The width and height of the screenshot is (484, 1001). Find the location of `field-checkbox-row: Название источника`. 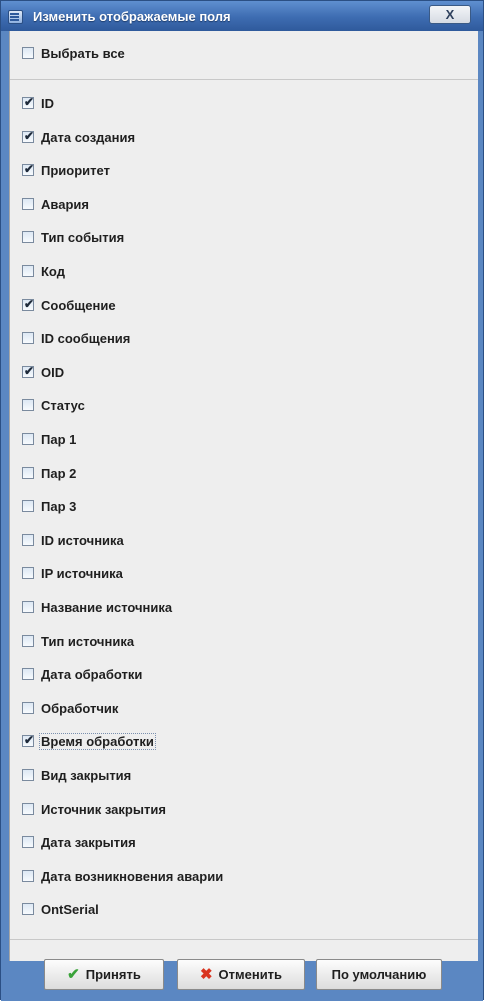

field-checkbox-row: Название источника is located at coordinates (97, 607).